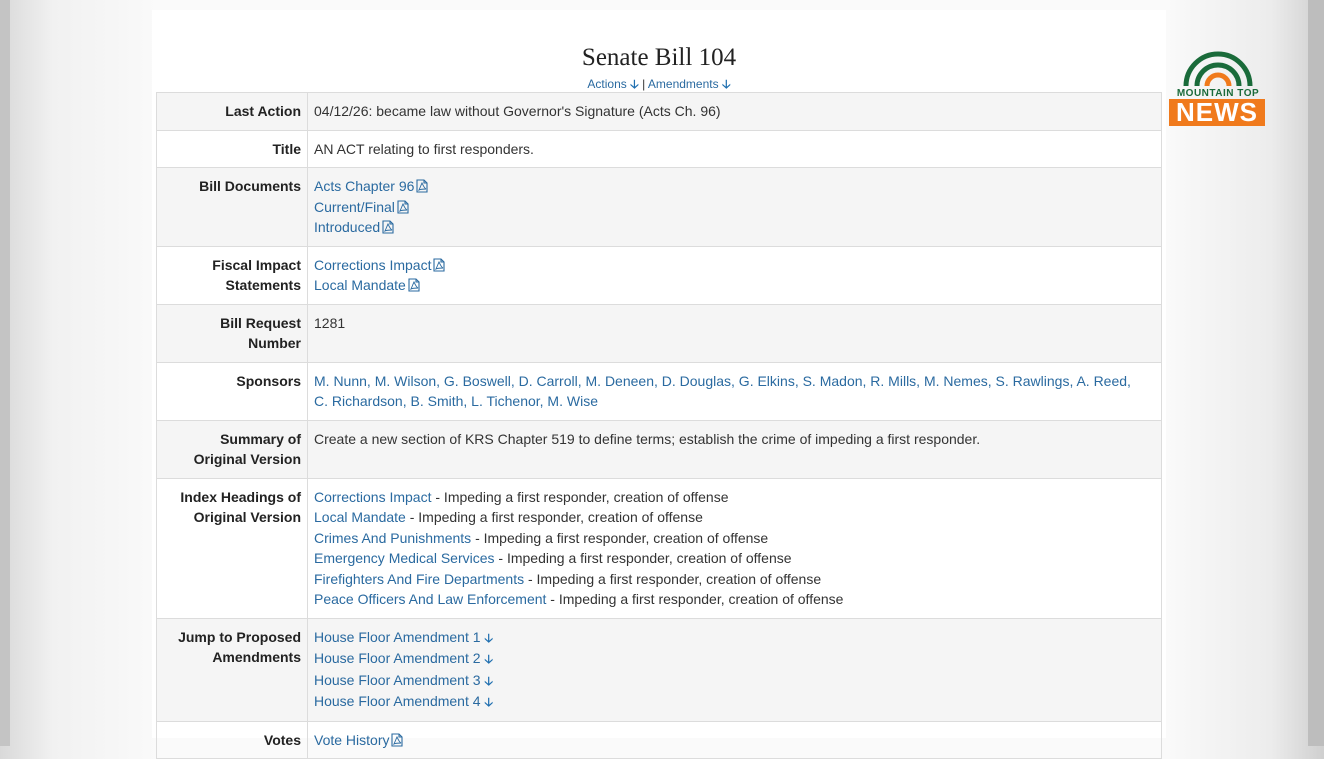  Describe the element at coordinates (260, 322) in the screenshot. I see `label-line: Bill Request` at that location.